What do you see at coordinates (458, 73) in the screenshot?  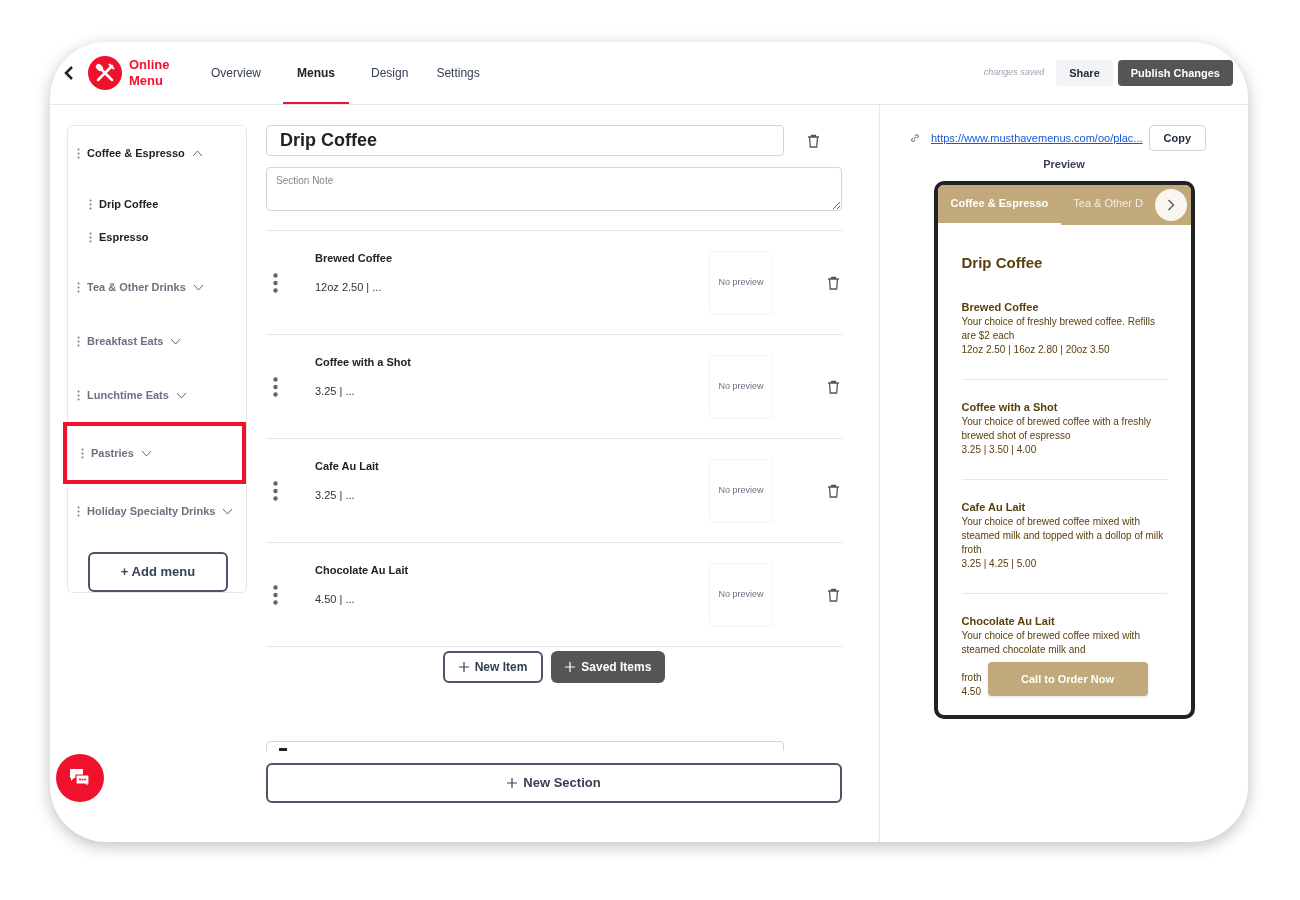 I see `nav-tab: Settings` at bounding box center [458, 73].